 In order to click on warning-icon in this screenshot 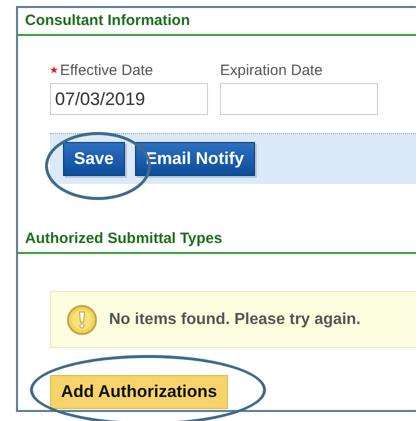, I will do `click(82, 319)`.